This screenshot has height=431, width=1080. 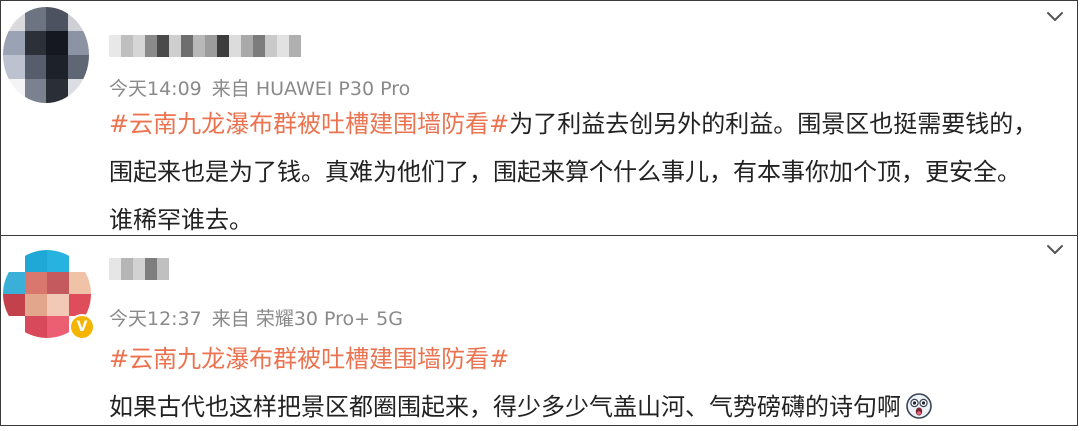 I want to click on timestamp: 今天14:09, so click(x=155, y=89).